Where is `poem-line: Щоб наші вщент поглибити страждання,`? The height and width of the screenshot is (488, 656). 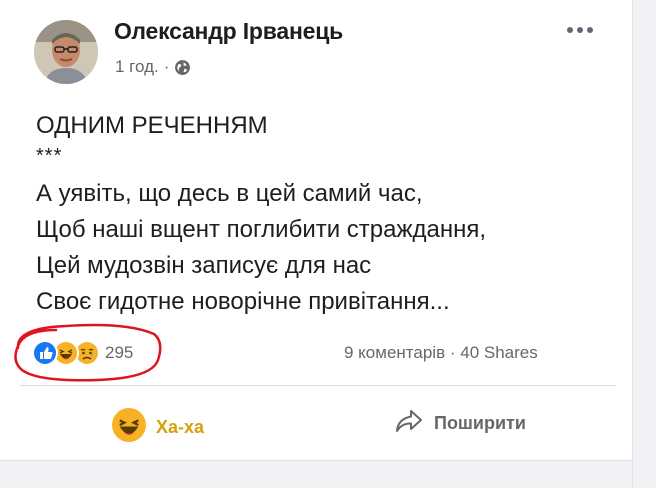 poem-line: Щоб наші вщент поглибити страждання, is located at coordinates (261, 229).